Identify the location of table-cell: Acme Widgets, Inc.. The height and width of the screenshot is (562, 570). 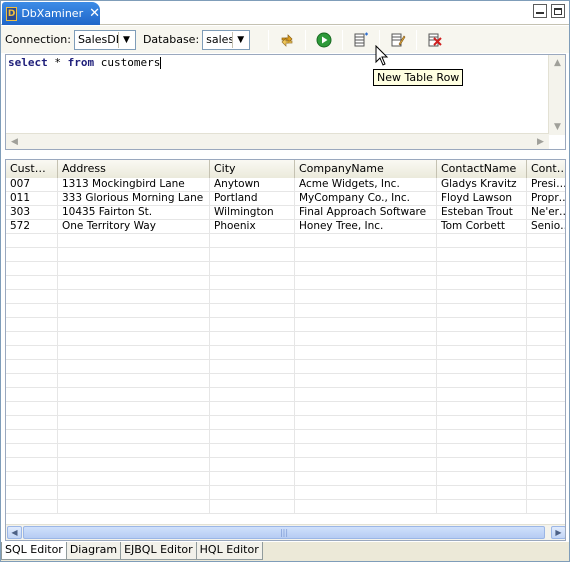
(366, 185).